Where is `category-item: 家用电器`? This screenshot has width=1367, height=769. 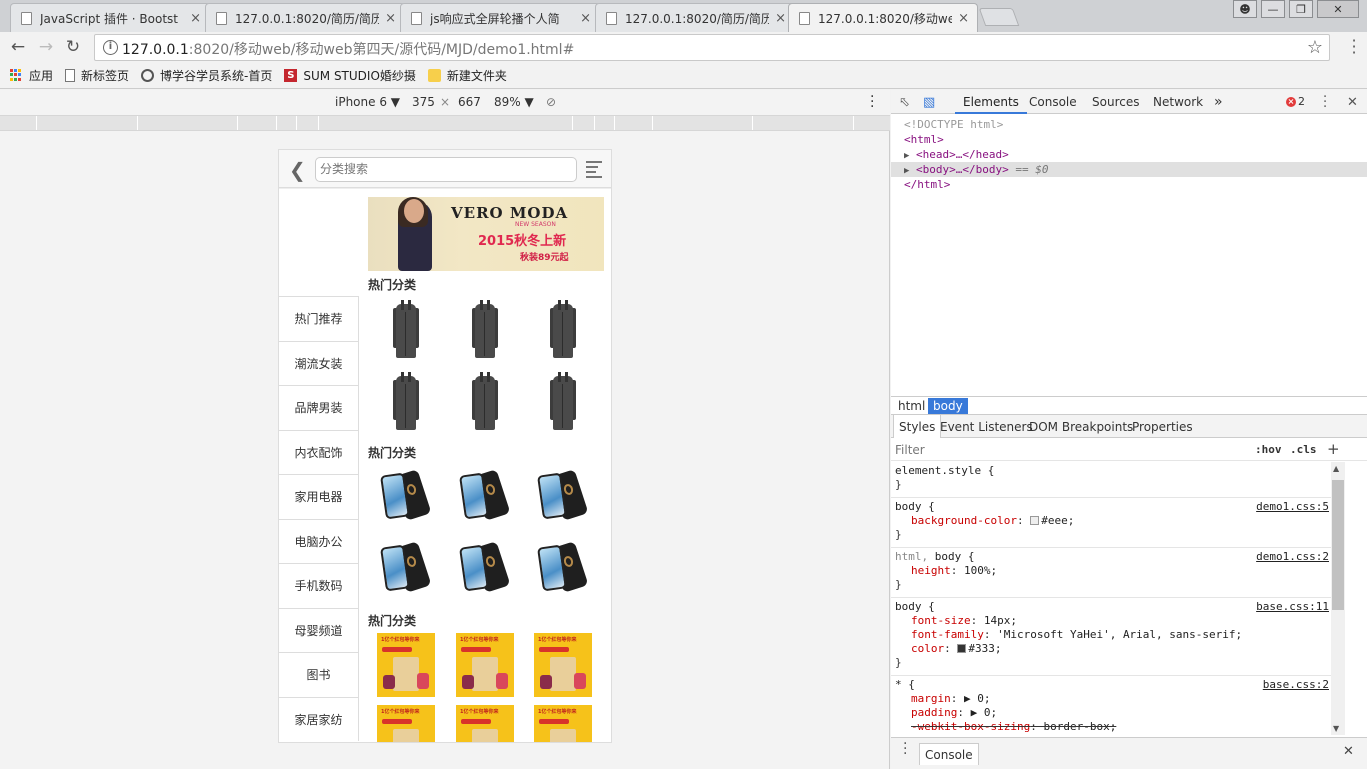 category-item: 家用电器 is located at coordinates (319, 496).